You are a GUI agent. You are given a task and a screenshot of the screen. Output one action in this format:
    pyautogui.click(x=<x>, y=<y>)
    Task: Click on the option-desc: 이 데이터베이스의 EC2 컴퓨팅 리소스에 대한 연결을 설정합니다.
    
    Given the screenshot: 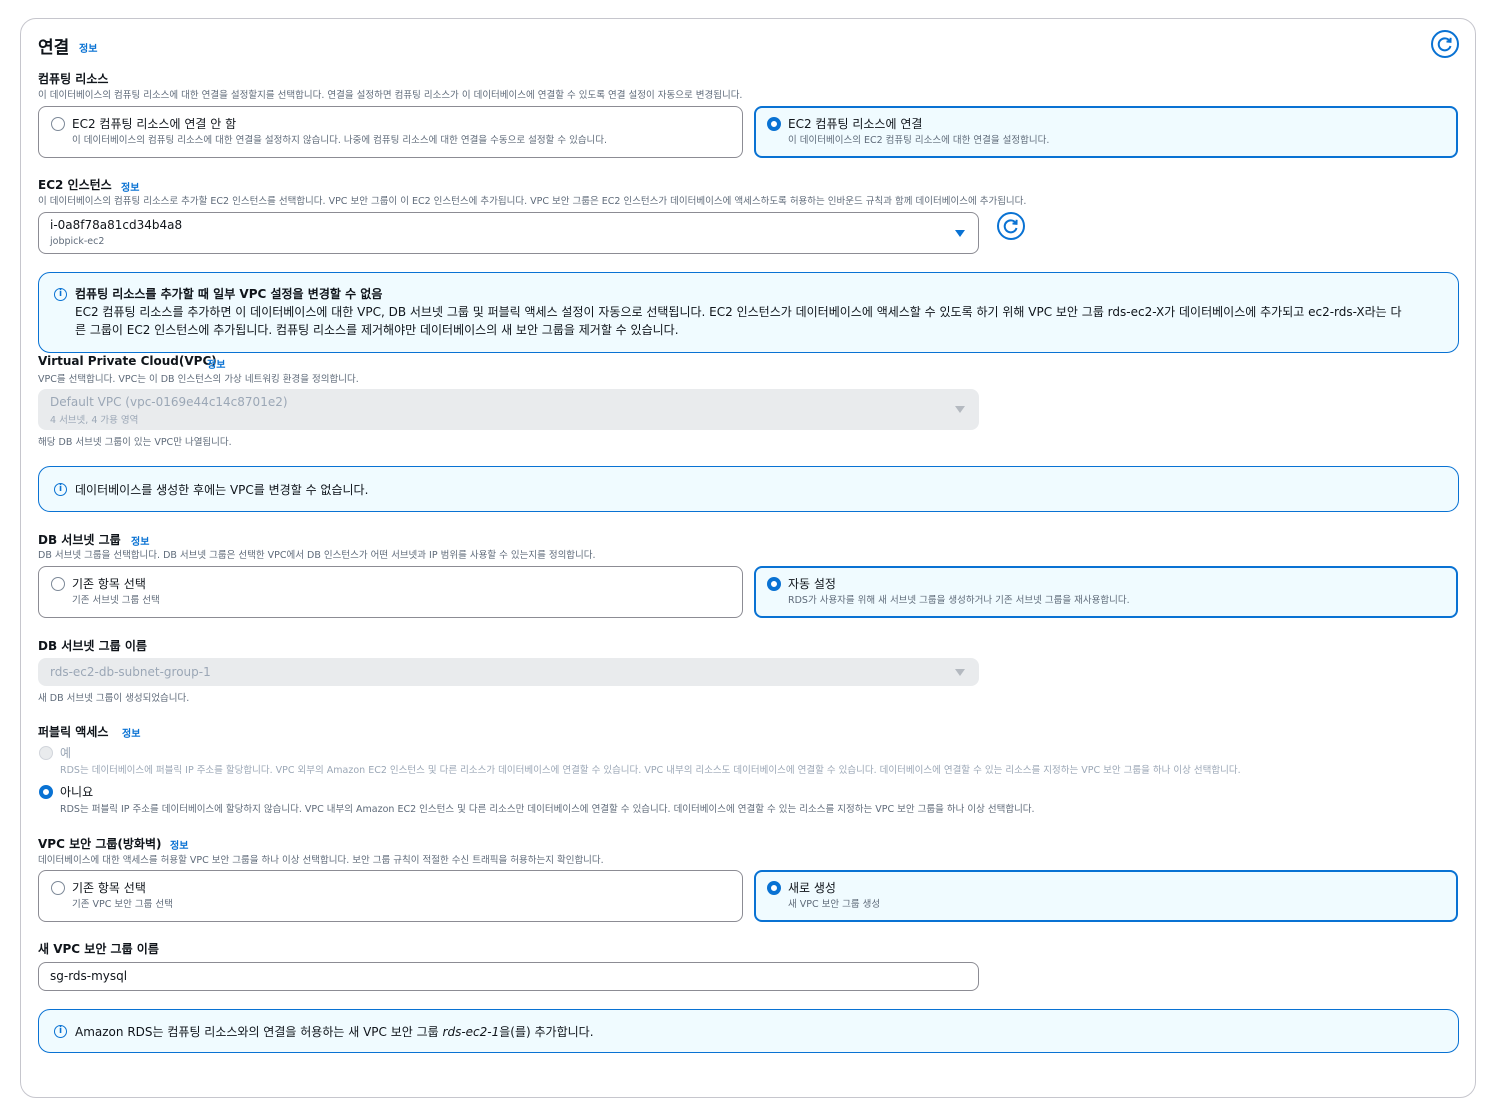 What is the action you would take?
    pyautogui.click(x=919, y=140)
    